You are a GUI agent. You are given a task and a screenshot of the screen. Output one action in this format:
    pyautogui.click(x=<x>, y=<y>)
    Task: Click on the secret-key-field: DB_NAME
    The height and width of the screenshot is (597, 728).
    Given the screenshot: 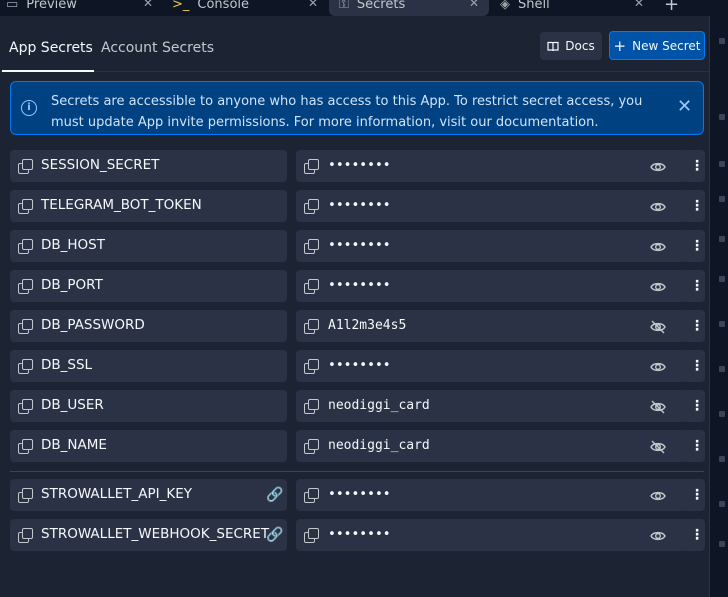 What is the action you would take?
    pyautogui.click(x=148, y=446)
    